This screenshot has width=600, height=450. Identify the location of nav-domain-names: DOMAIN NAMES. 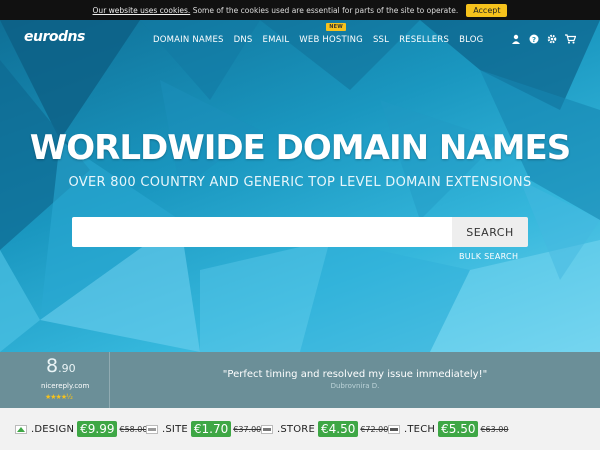
(188, 40).